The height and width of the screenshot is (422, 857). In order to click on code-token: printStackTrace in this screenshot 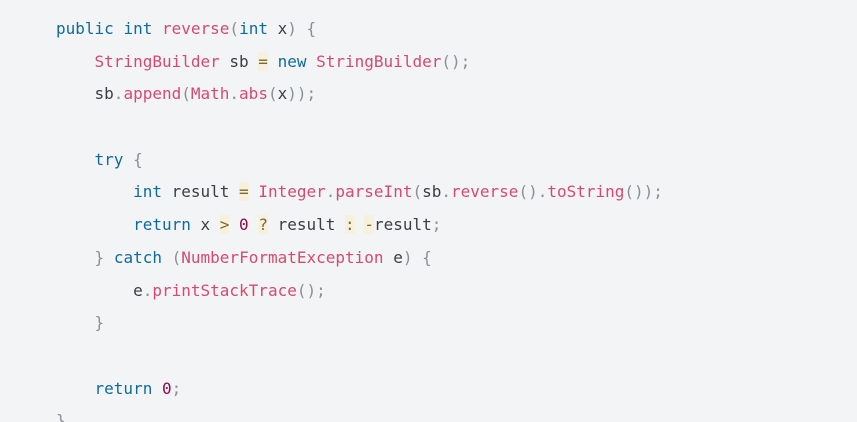, I will do `click(224, 290)`.